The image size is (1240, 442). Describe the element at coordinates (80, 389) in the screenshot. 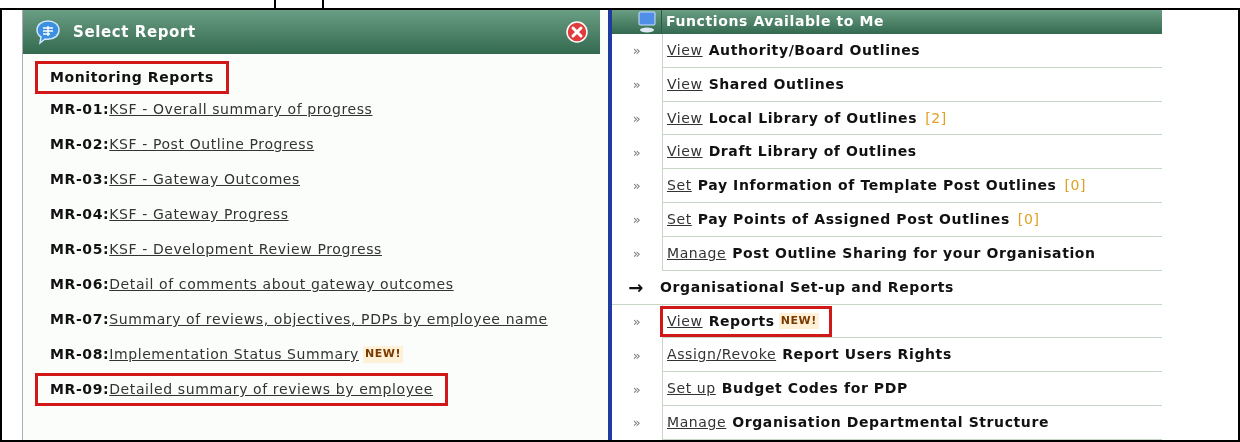

I see `report-code: MR-09:` at that location.